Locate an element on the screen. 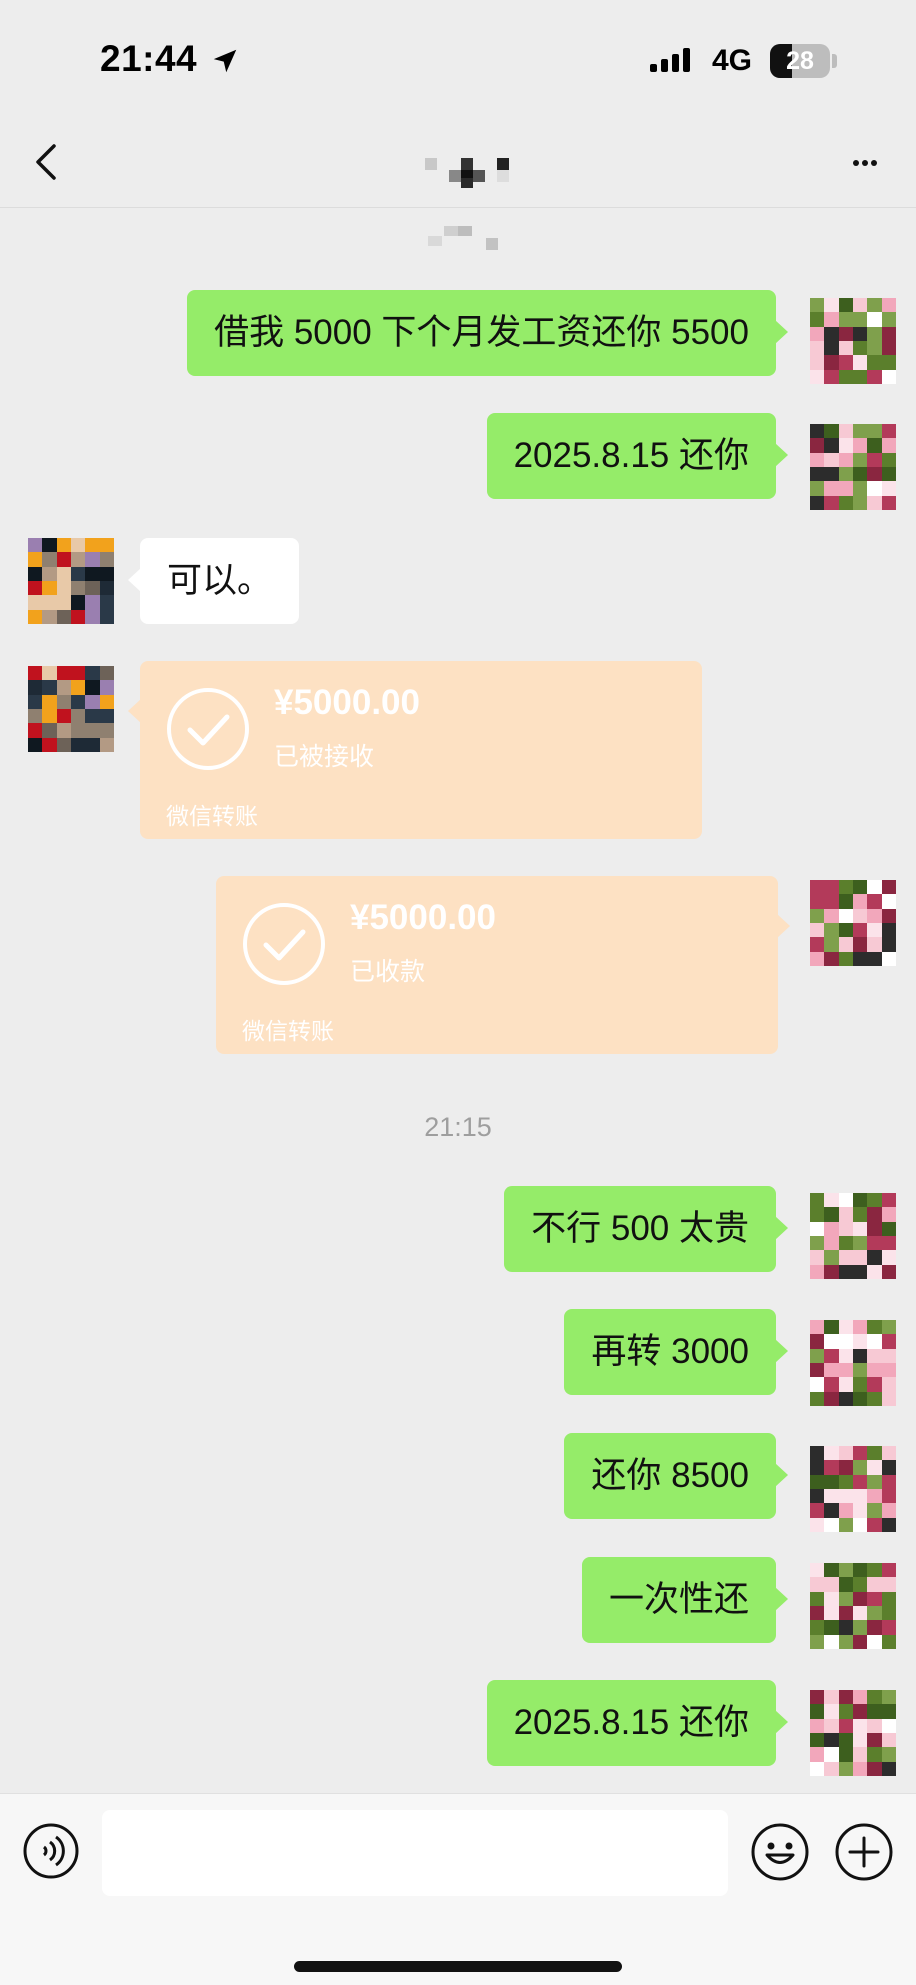 This screenshot has height=1985, width=916. more-icon is located at coordinates (865, 163).